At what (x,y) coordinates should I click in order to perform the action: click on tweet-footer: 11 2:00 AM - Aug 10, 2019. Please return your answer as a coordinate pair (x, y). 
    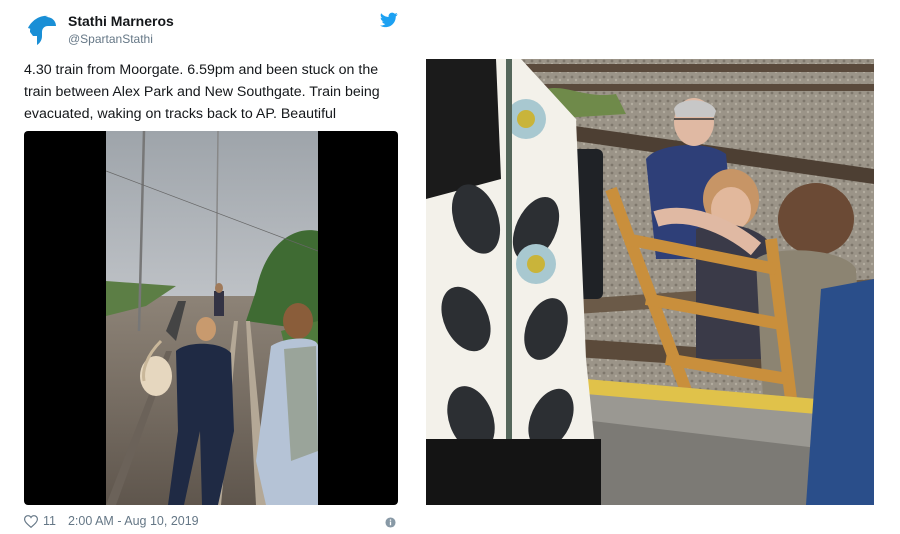
    Looking at the image, I should click on (111, 521).